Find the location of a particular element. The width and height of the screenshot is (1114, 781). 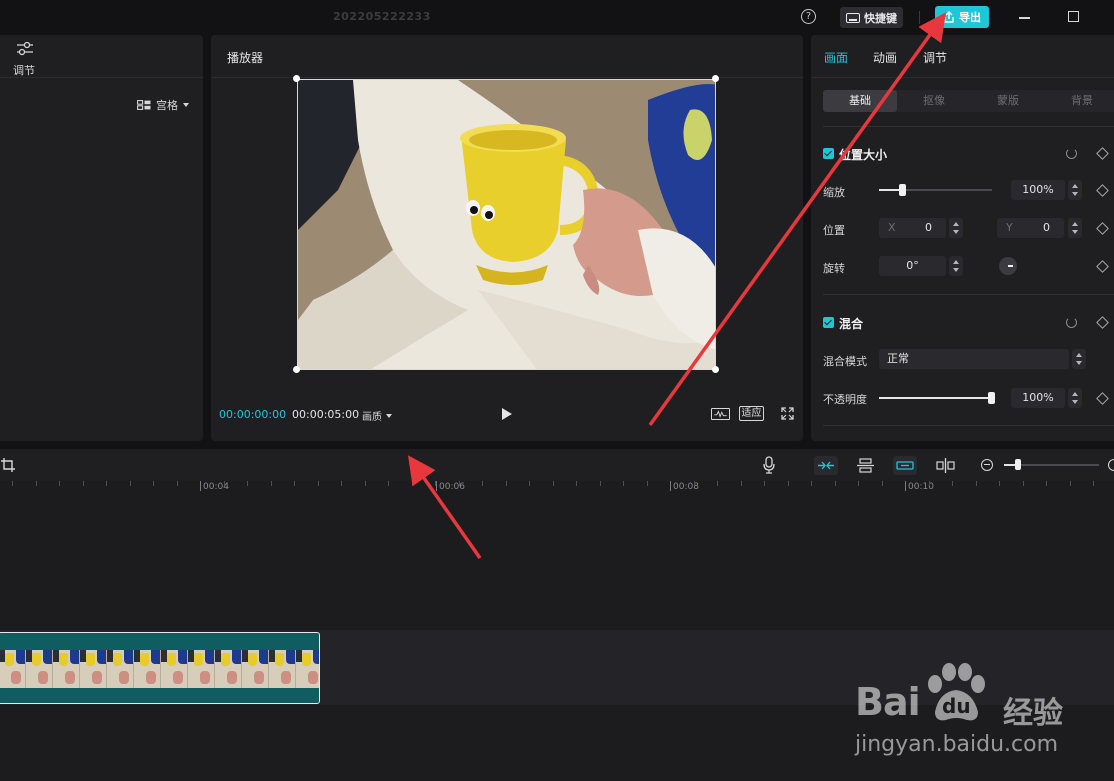

layout-selector: 宫格 is located at coordinates (163, 105).